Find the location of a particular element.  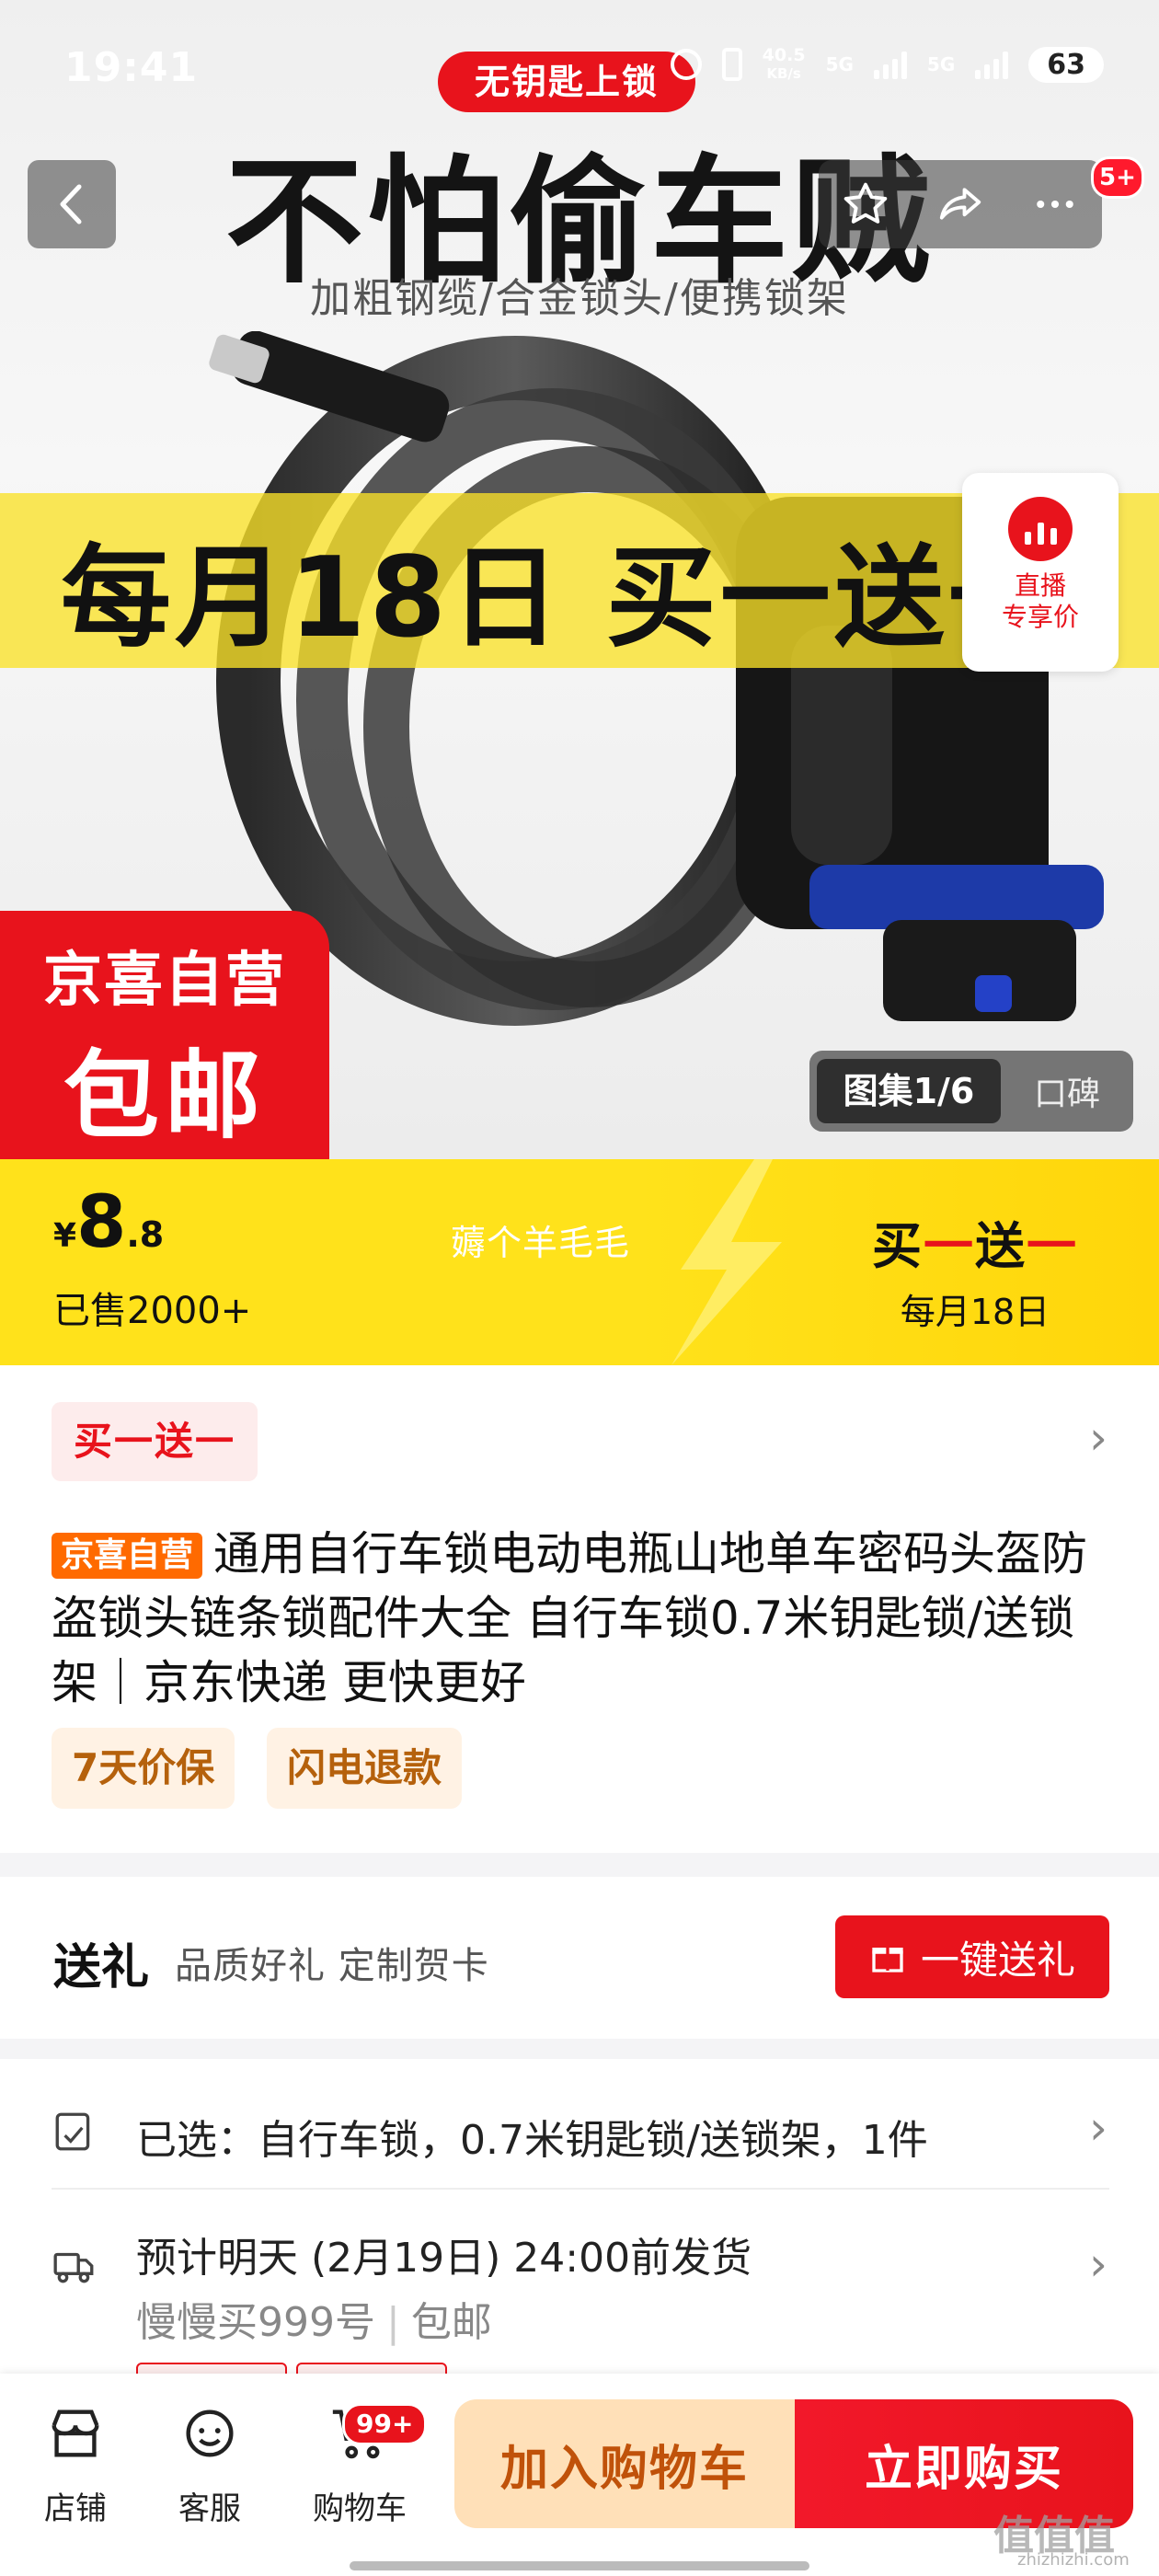

bottom-action-bar: 店铺 客服 购物车 99+ 加入购物车 立即购买 is located at coordinates (579, 2475).